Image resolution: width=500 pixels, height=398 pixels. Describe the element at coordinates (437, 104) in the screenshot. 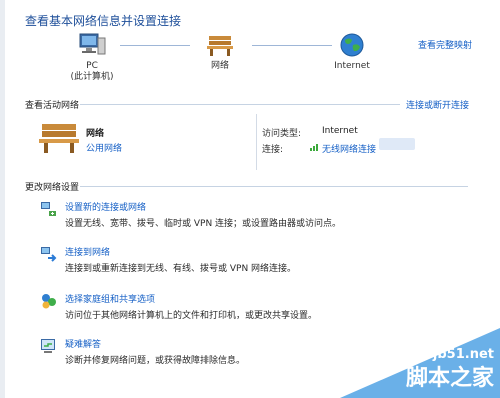

I see `connect-disconnect-link: 连接或断开连接` at that location.